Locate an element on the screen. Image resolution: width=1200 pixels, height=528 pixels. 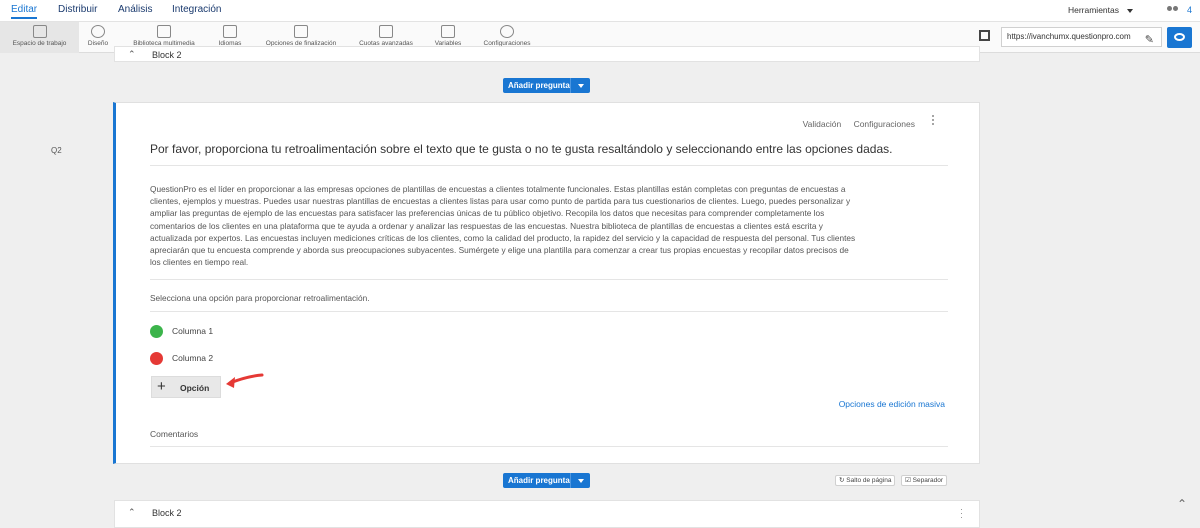
image-icon is located at coordinates (164, 31).